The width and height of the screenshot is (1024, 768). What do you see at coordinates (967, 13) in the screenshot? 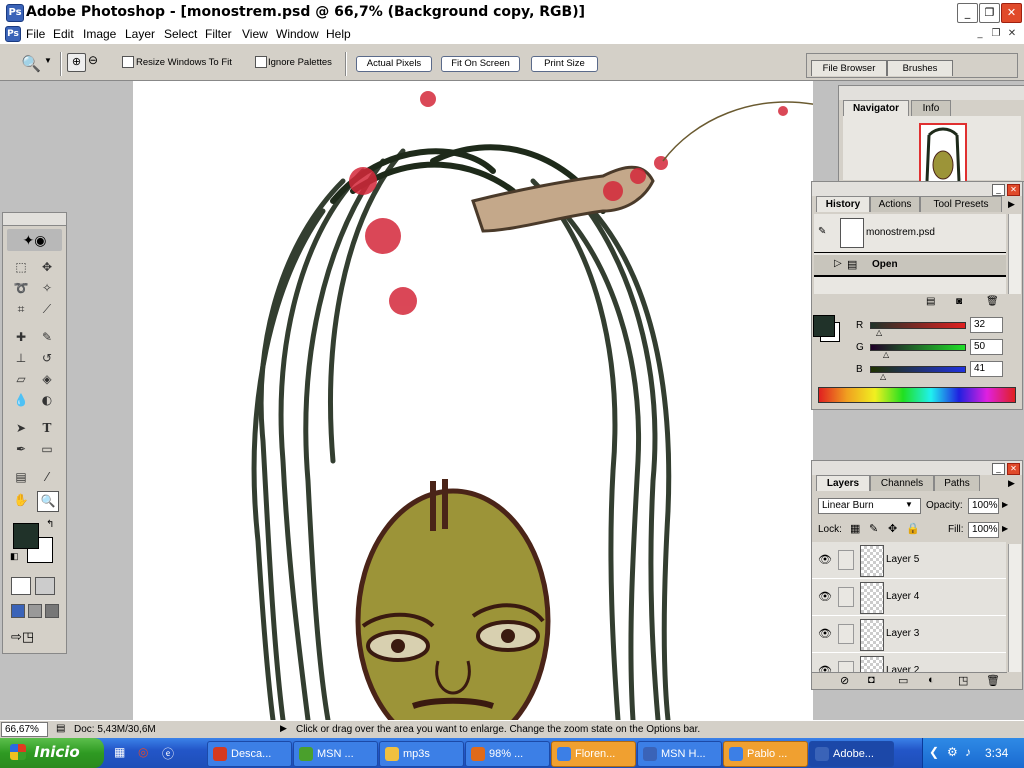
I see `minimize-button: _` at bounding box center [967, 13].